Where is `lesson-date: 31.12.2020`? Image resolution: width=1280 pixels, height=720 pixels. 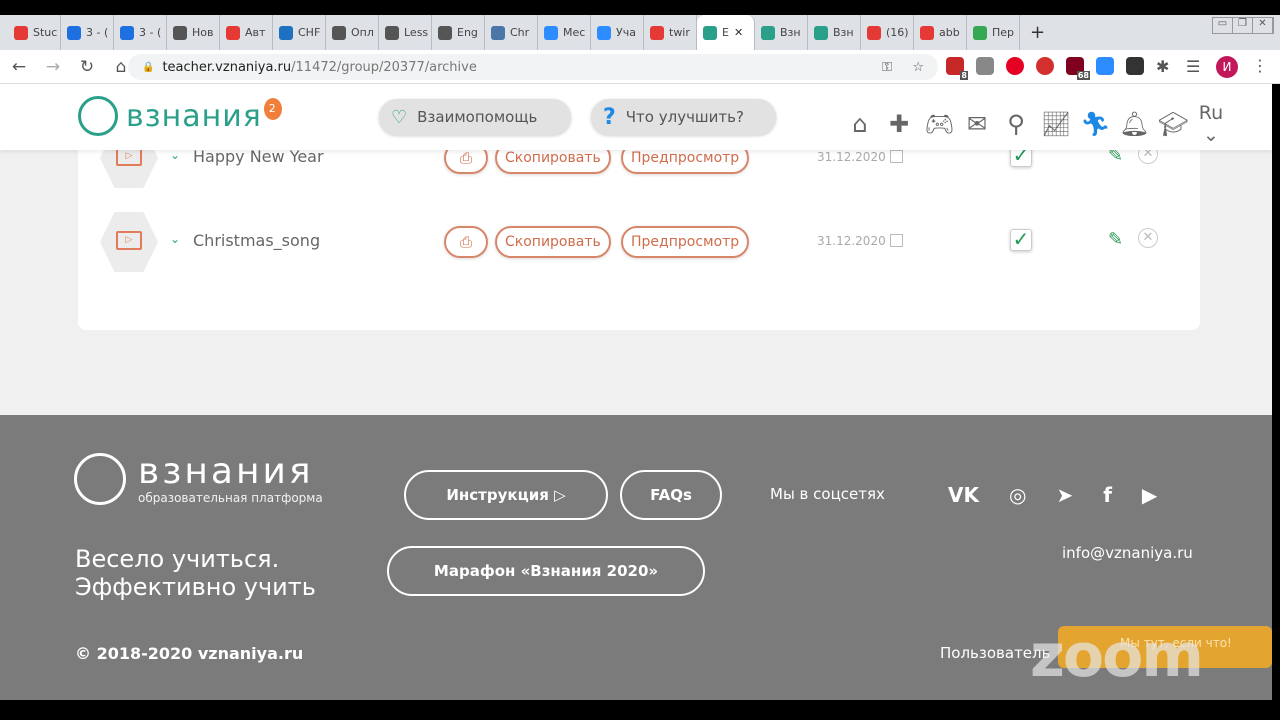 lesson-date: 31.12.2020 is located at coordinates (851, 241).